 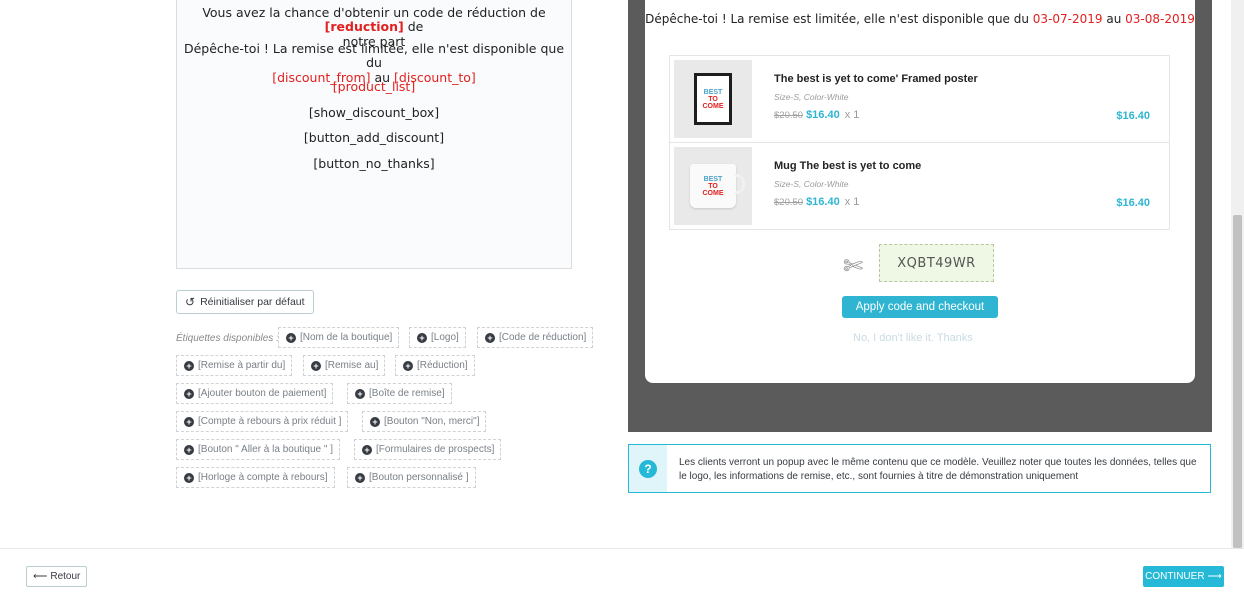 I want to click on reduction-tag: [reduction], so click(x=364, y=27).